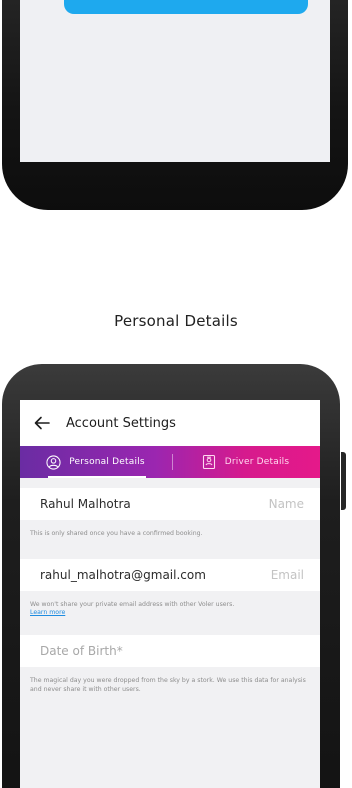  What do you see at coordinates (186, 7) in the screenshot?
I see `primary-cta-button` at bounding box center [186, 7].